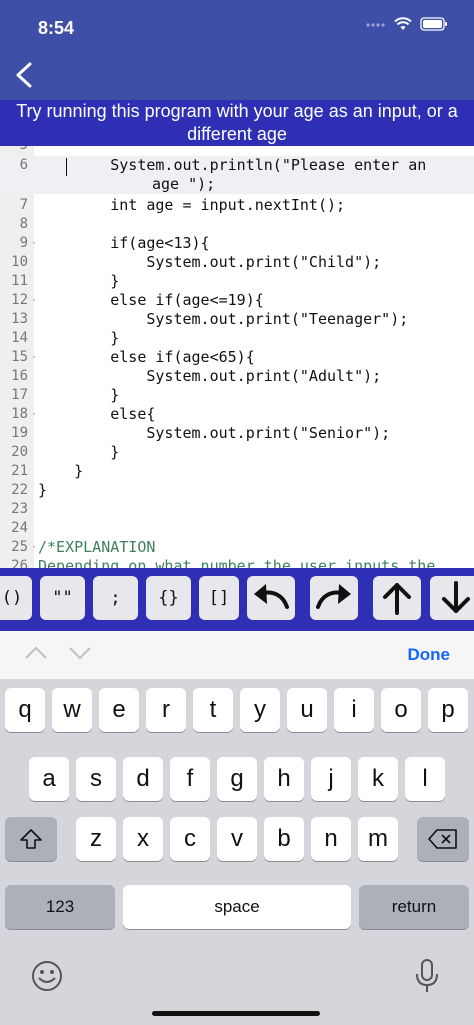 The image size is (474, 1025). I want to click on code-line: 5, so click(237, 150).